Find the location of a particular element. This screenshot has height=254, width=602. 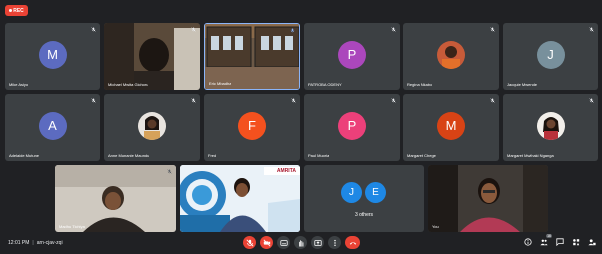

clock-time: 12:01 PM is located at coordinates (19, 243).